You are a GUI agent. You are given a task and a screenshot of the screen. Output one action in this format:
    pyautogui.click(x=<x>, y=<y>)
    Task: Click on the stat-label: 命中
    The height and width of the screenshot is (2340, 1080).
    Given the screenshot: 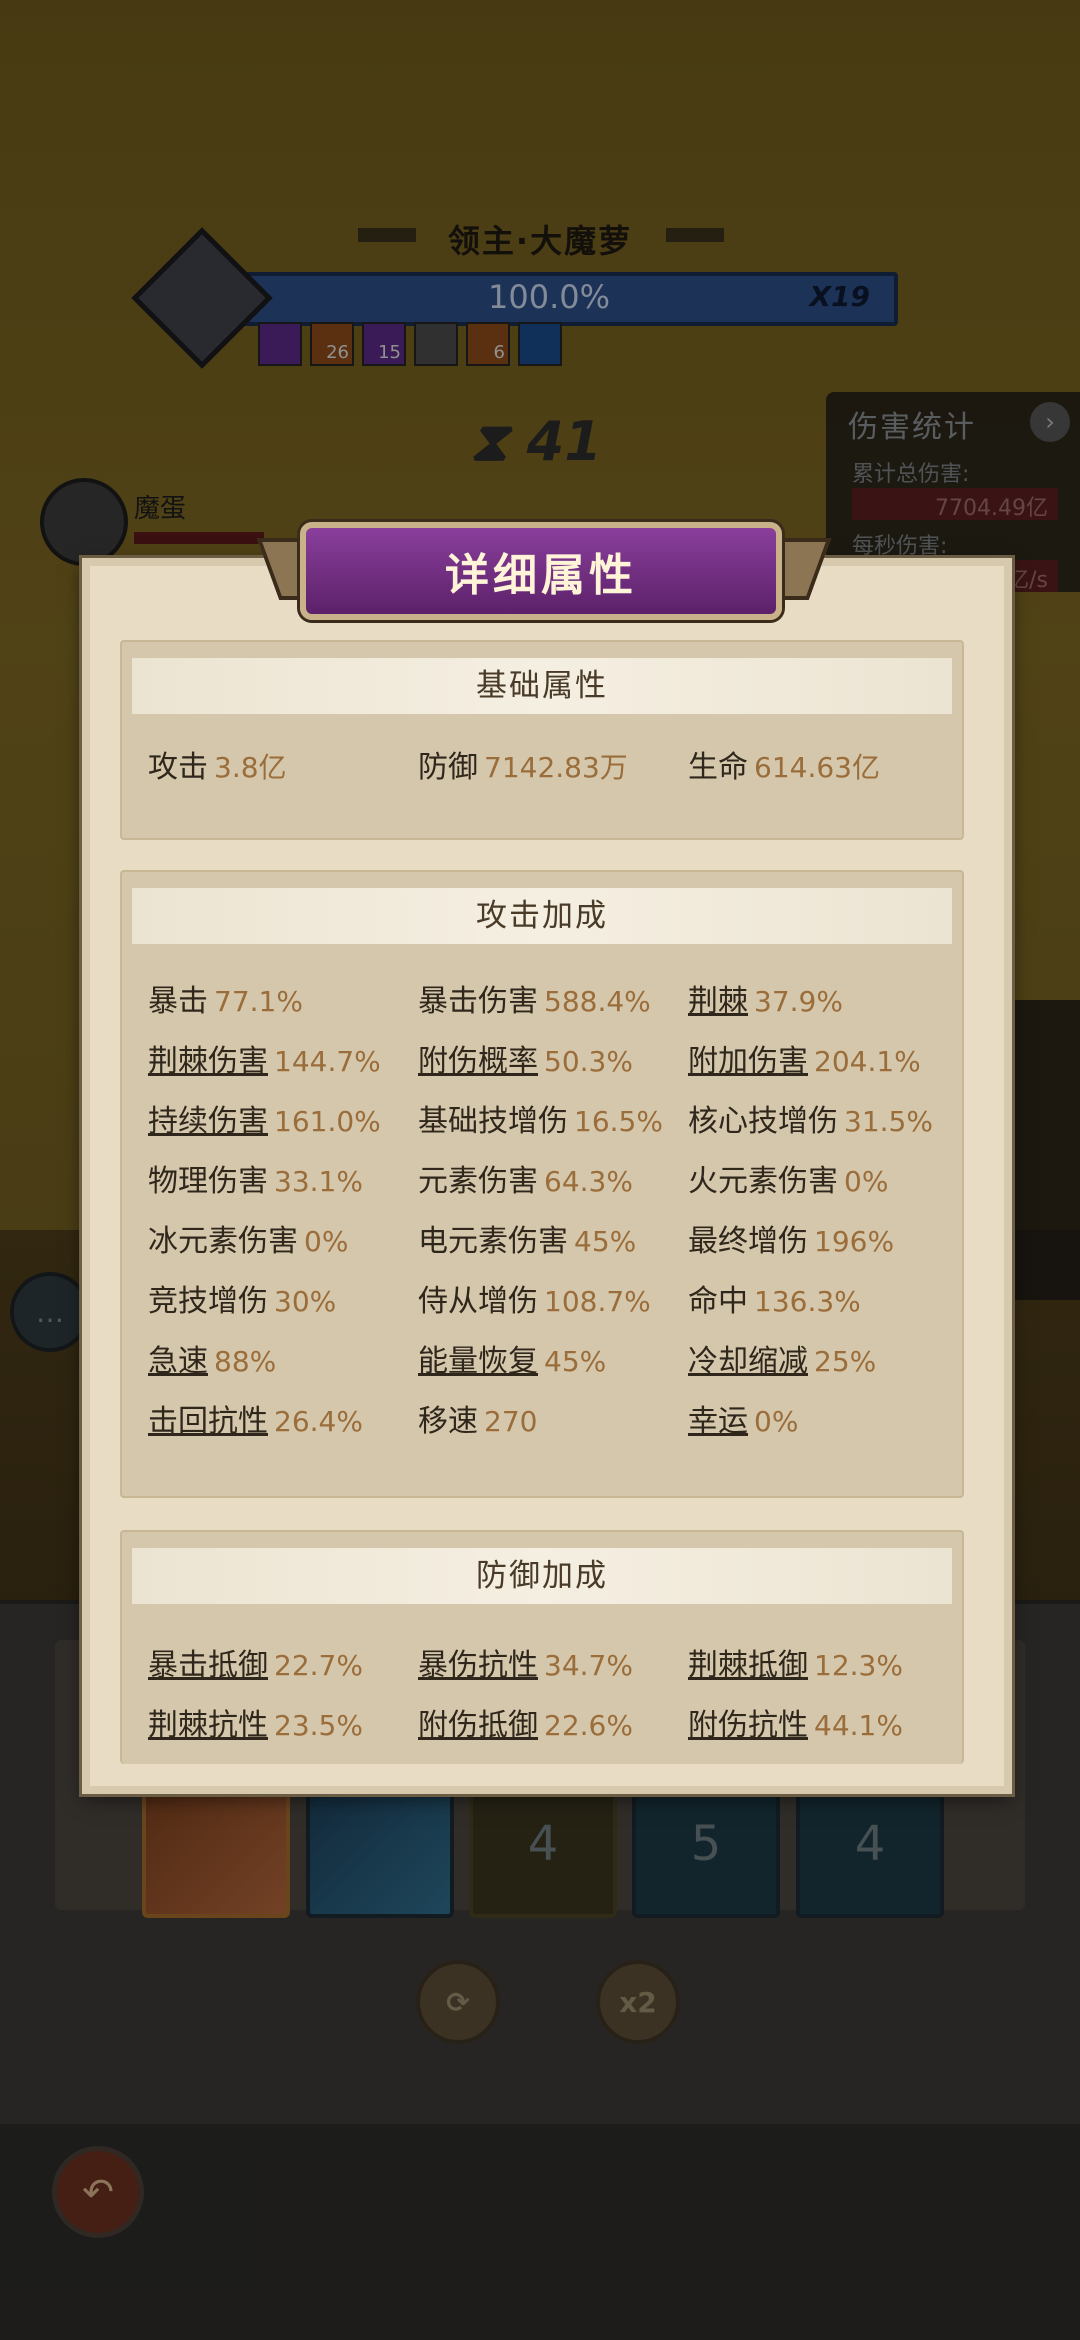 What is the action you would take?
    pyautogui.click(x=718, y=1301)
    